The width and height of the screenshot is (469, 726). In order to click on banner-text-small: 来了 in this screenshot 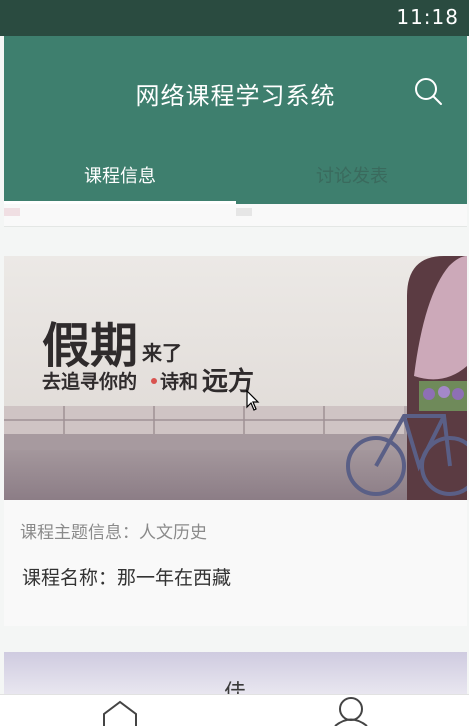, I will do `click(161, 353)`.